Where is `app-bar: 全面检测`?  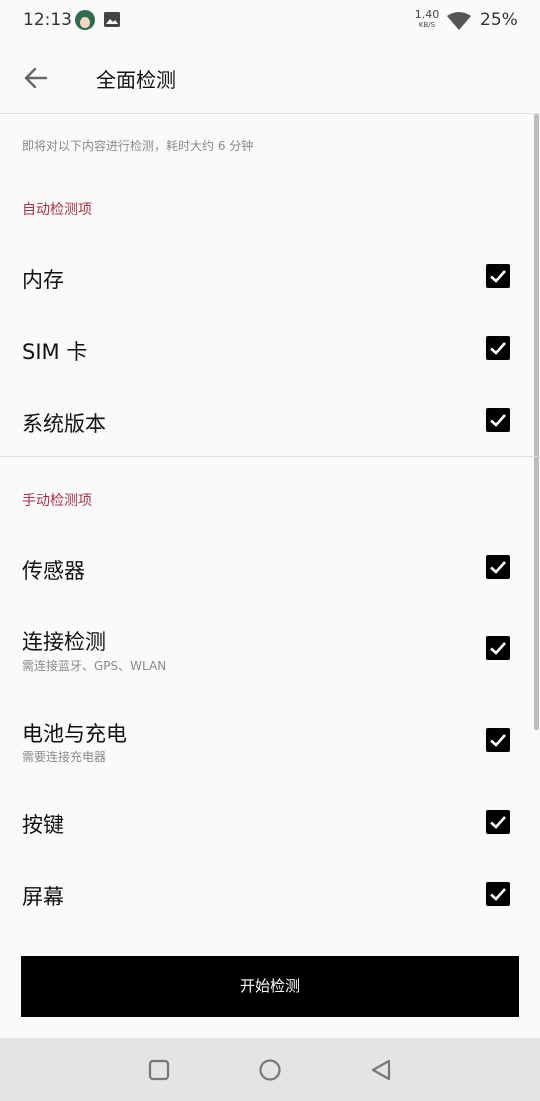
app-bar: 全面检测 is located at coordinates (270, 77).